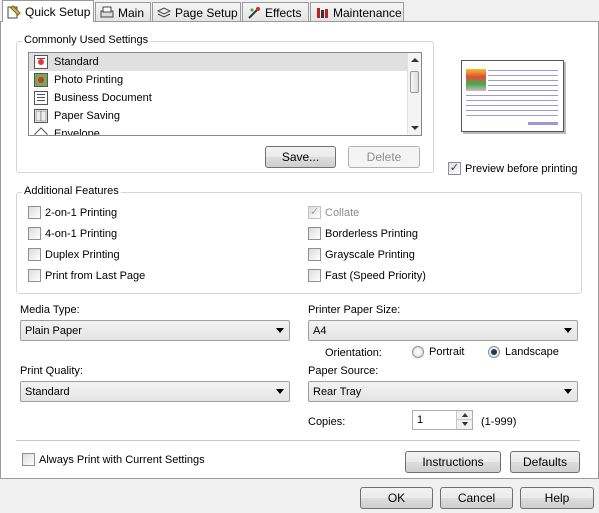 Image resolution: width=599 pixels, height=513 pixels. Describe the element at coordinates (86, 275) in the screenshot. I see `last-page-checkbox: Print from Last Page` at that location.